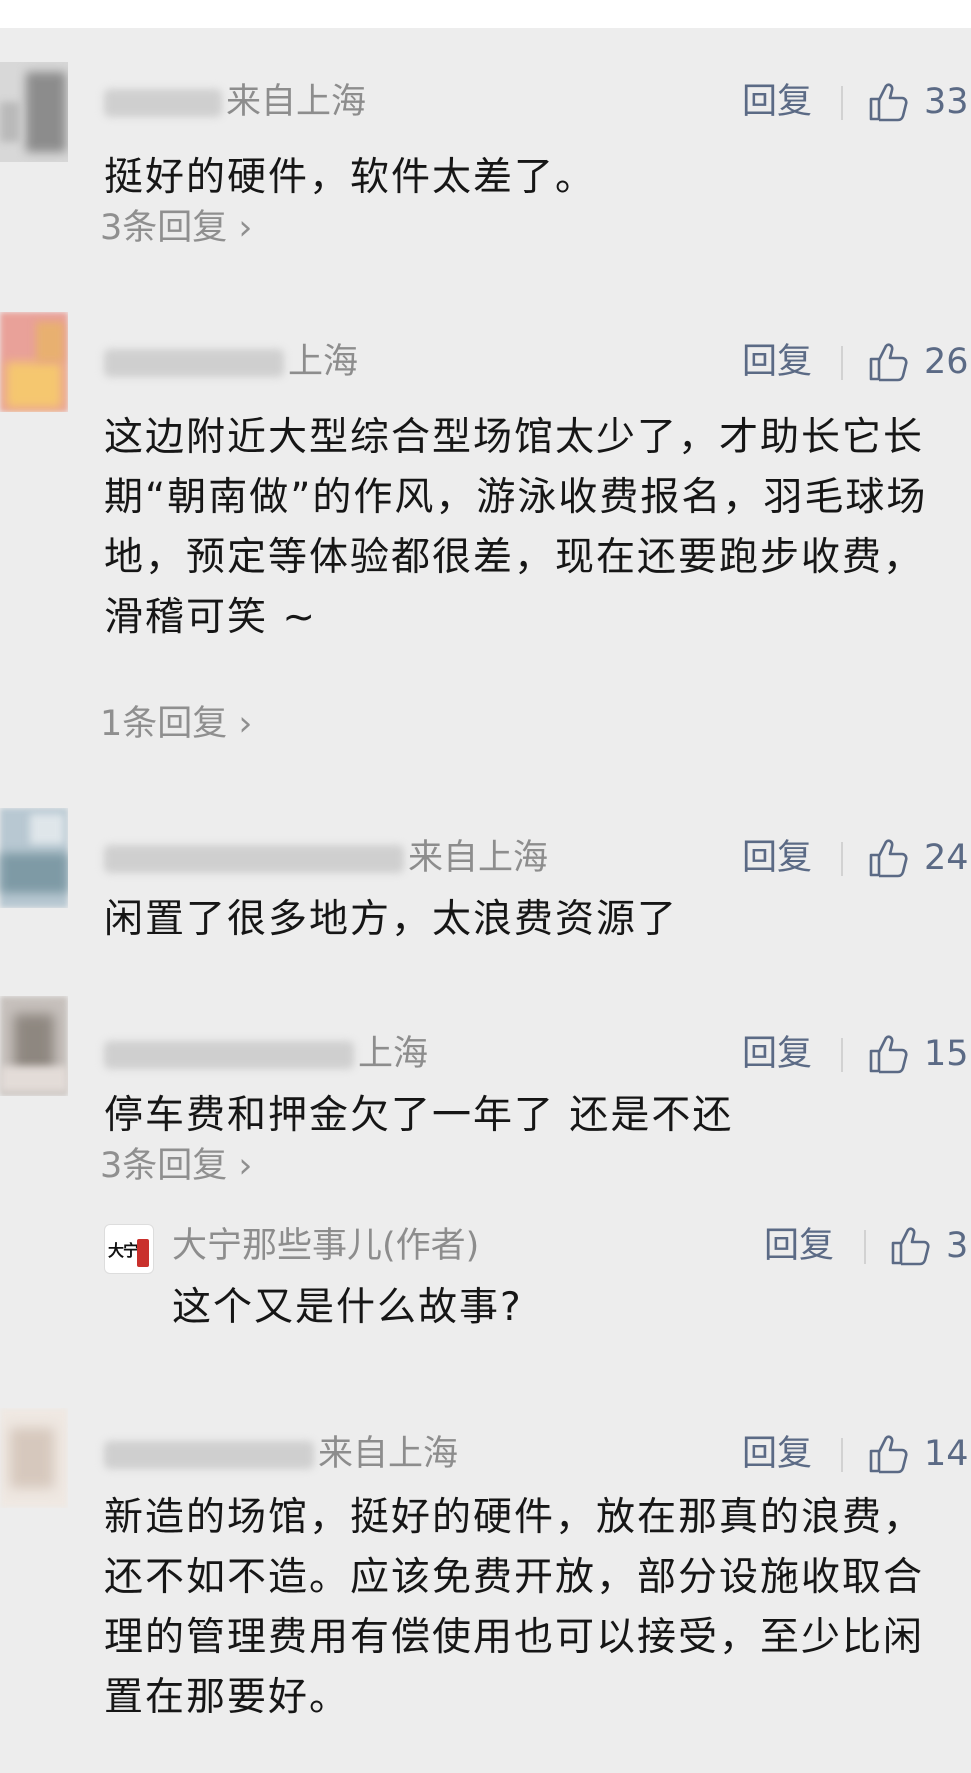  Describe the element at coordinates (946, 102) in the screenshot. I see `like-count: 33` at that location.